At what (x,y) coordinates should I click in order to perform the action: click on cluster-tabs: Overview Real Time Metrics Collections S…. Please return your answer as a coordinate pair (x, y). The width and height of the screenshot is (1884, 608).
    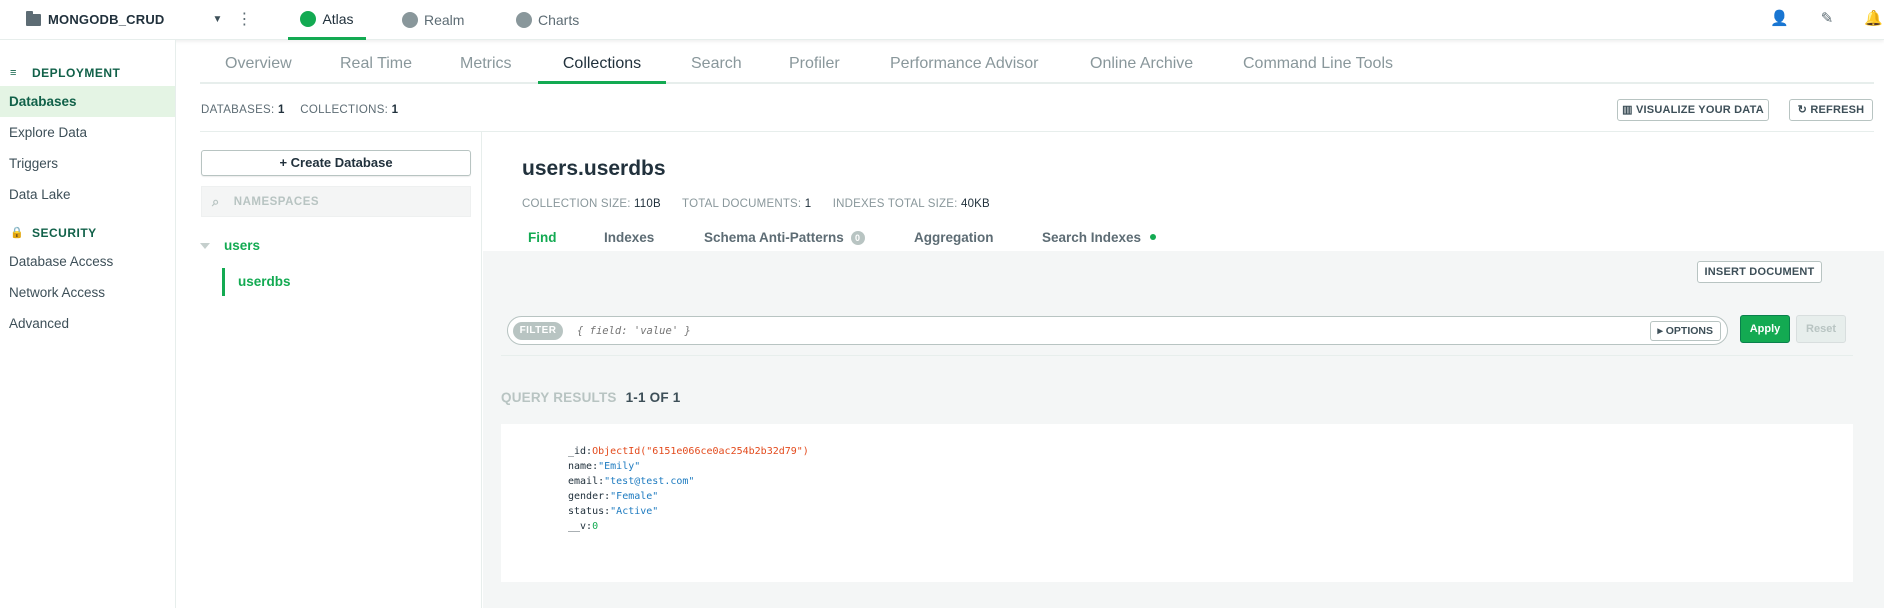
    Looking at the image, I should click on (1037, 64).